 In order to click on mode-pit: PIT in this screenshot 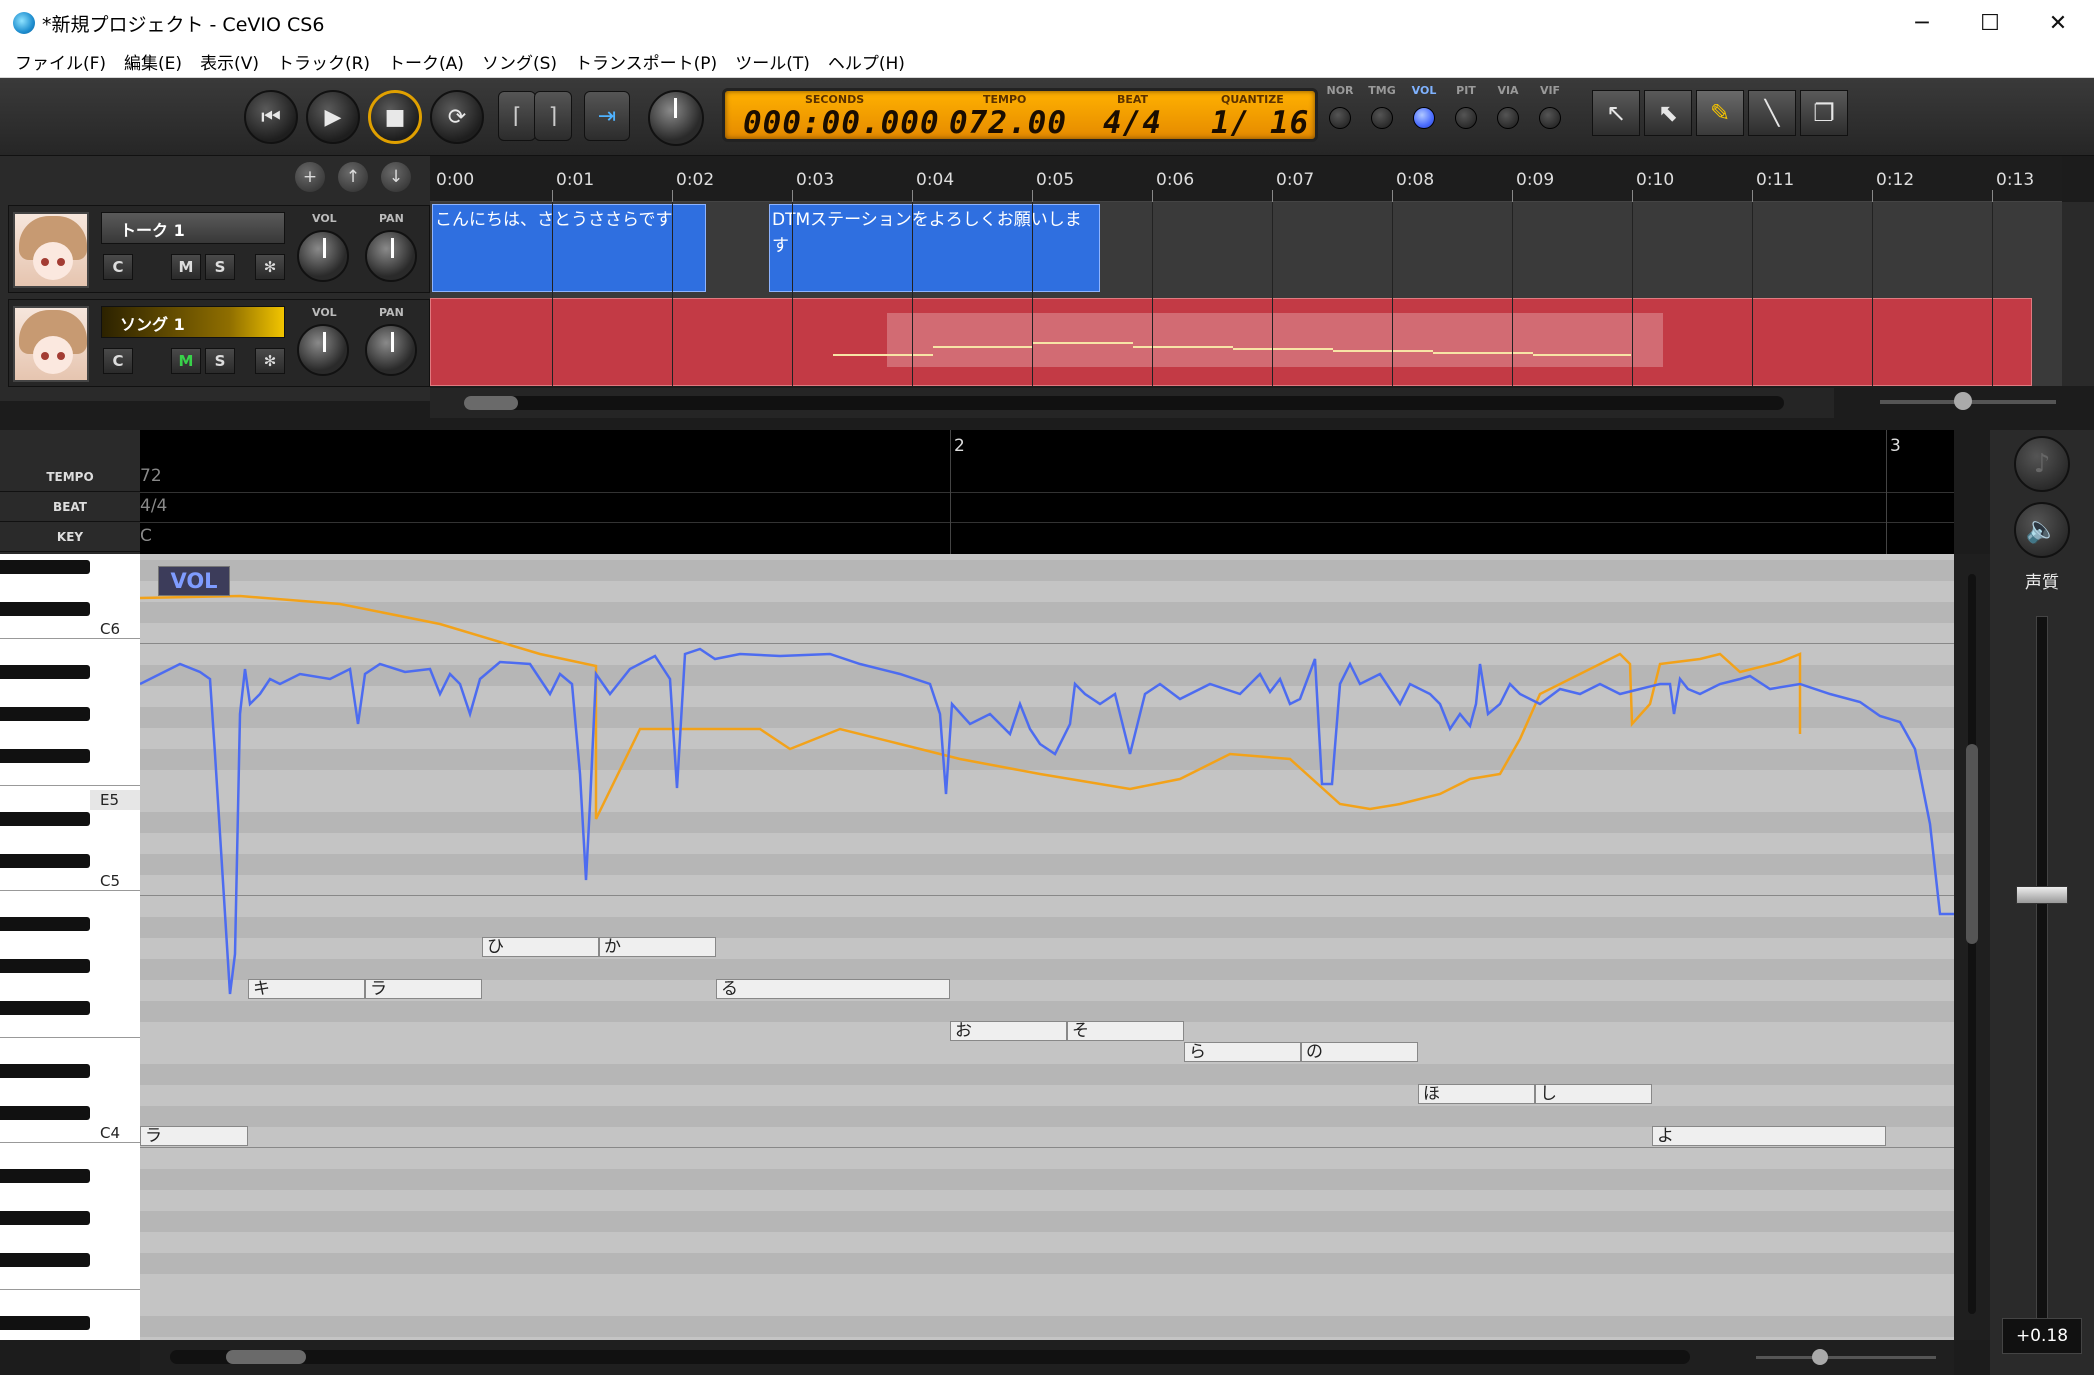, I will do `click(1466, 106)`.